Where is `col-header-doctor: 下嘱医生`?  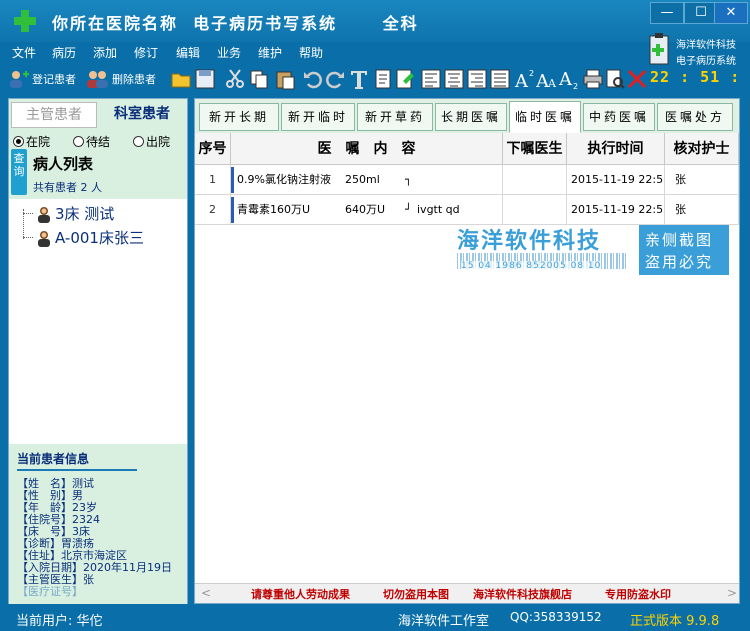 col-header-doctor: 下嘱医生 is located at coordinates (535, 149).